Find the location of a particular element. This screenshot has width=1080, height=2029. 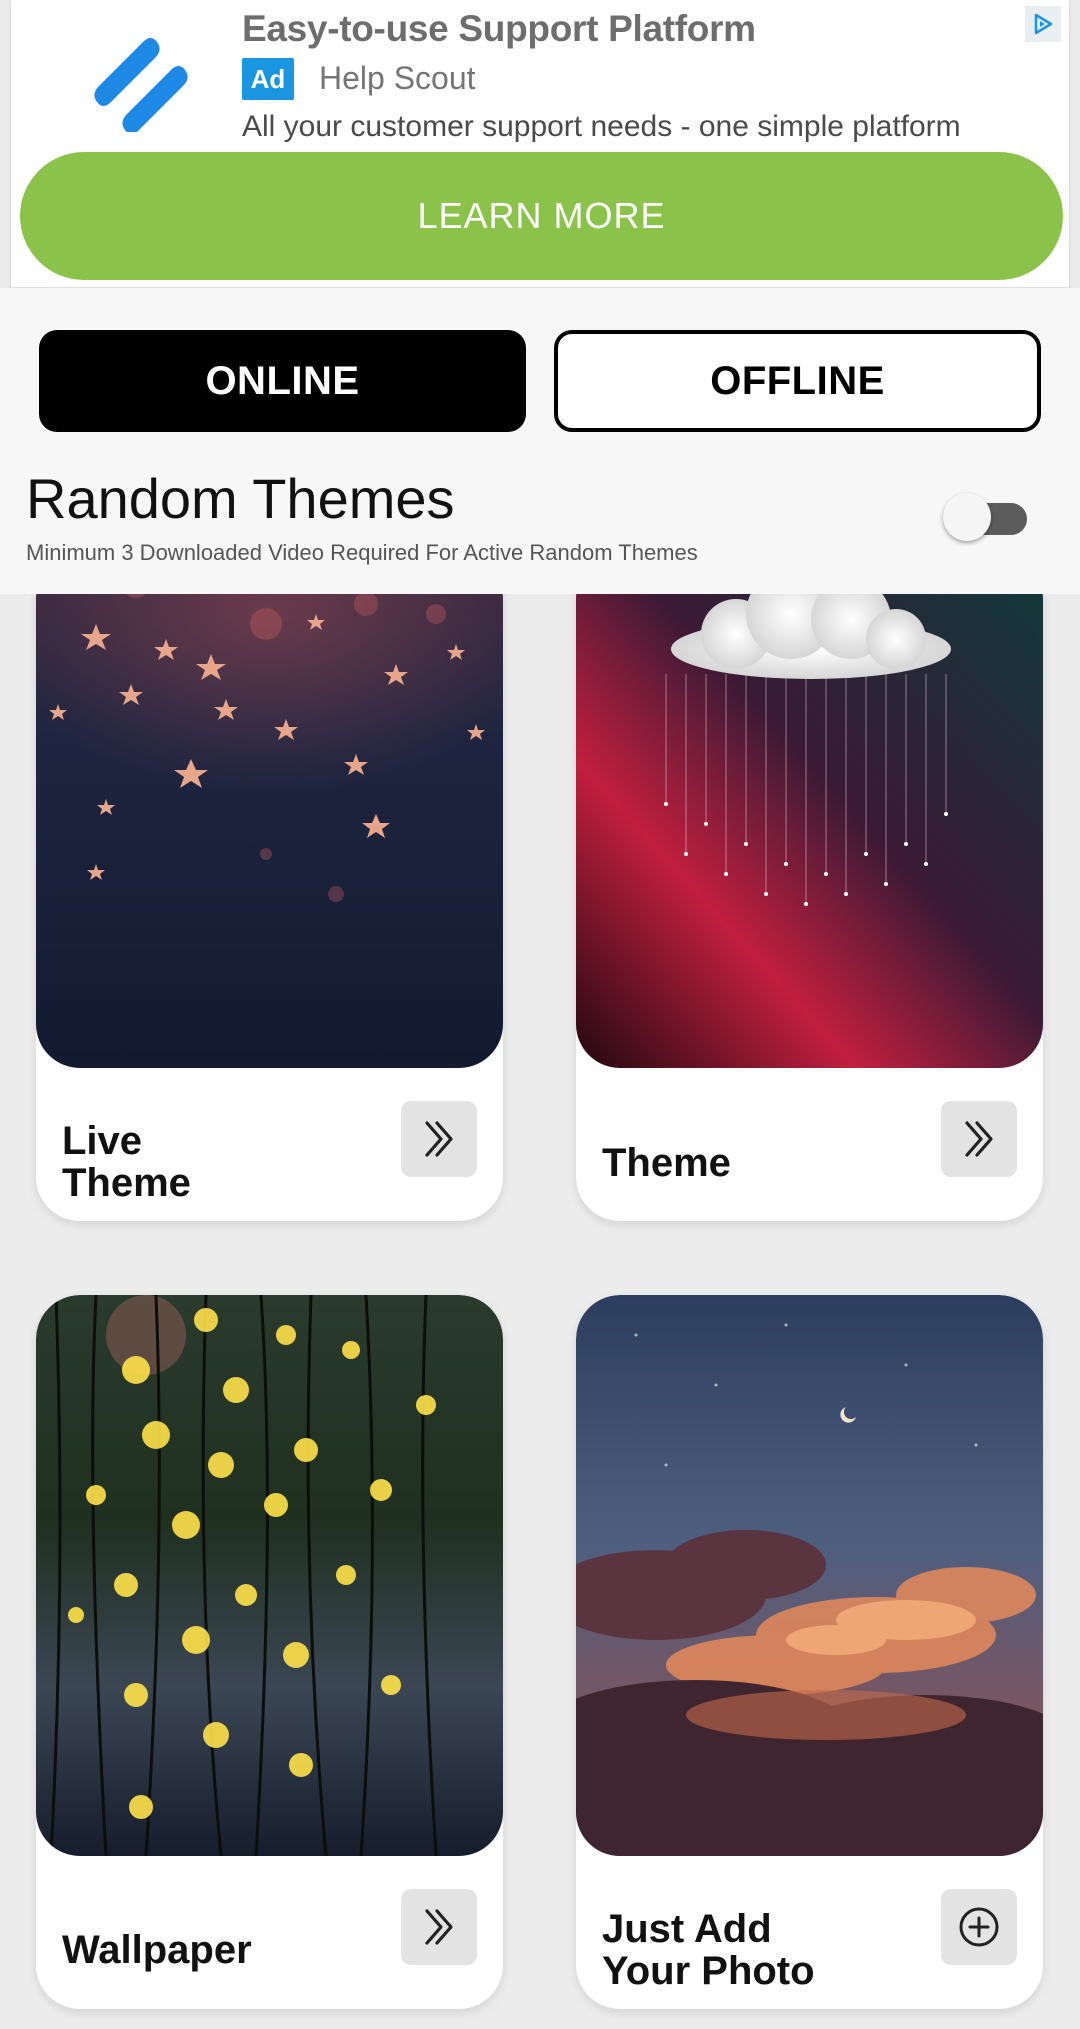

live-theme-card: Live Theme is located at coordinates (269, 907).